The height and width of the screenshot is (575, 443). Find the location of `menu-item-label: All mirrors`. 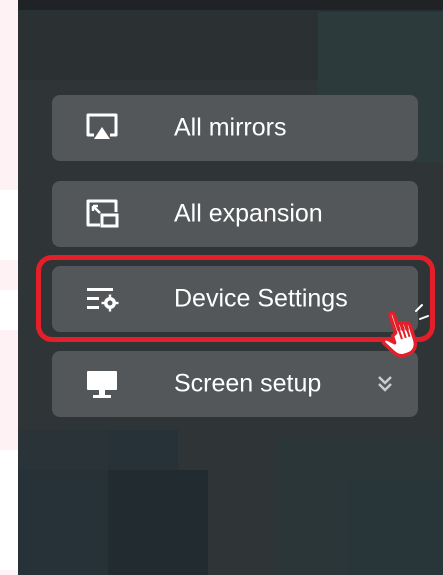

menu-item-label: All mirrors is located at coordinates (230, 127).